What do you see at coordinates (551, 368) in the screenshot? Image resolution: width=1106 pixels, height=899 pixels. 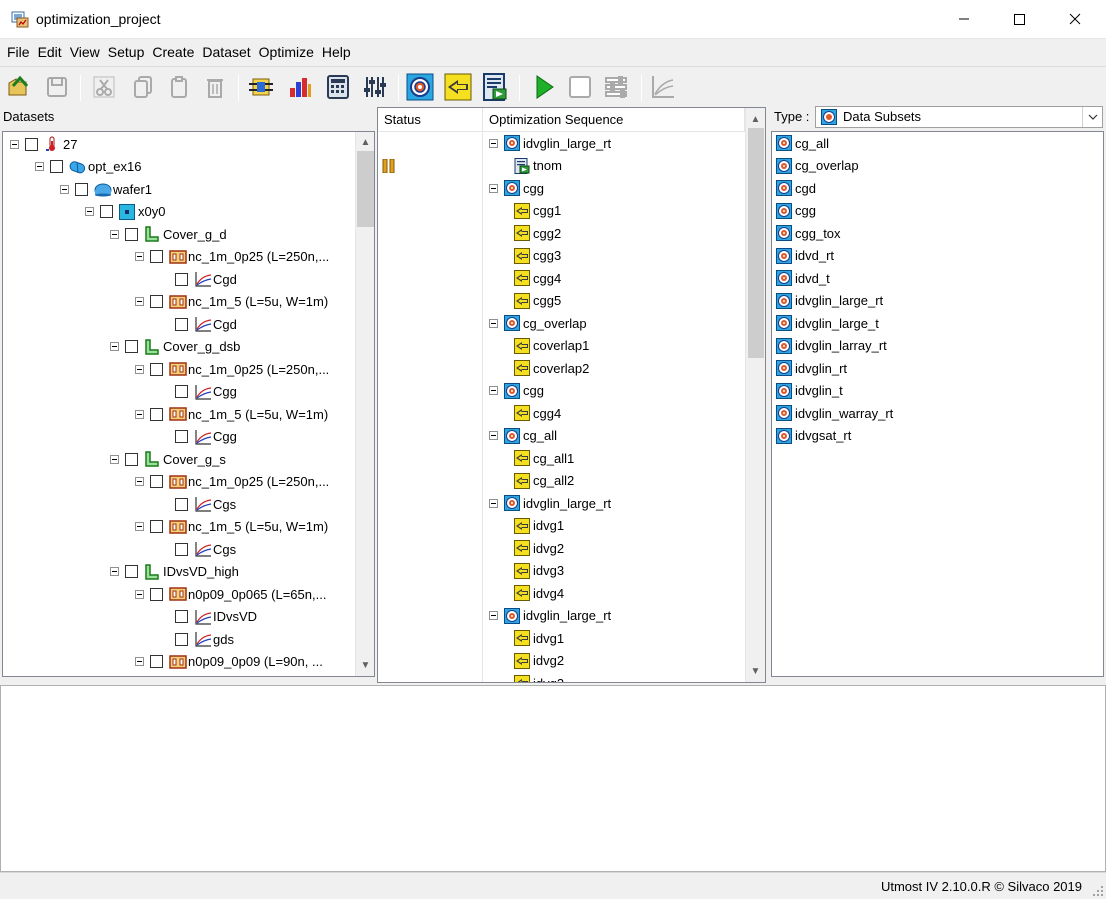 I see `sequence-tree-item: coverlap2` at bounding box center [551, 368].